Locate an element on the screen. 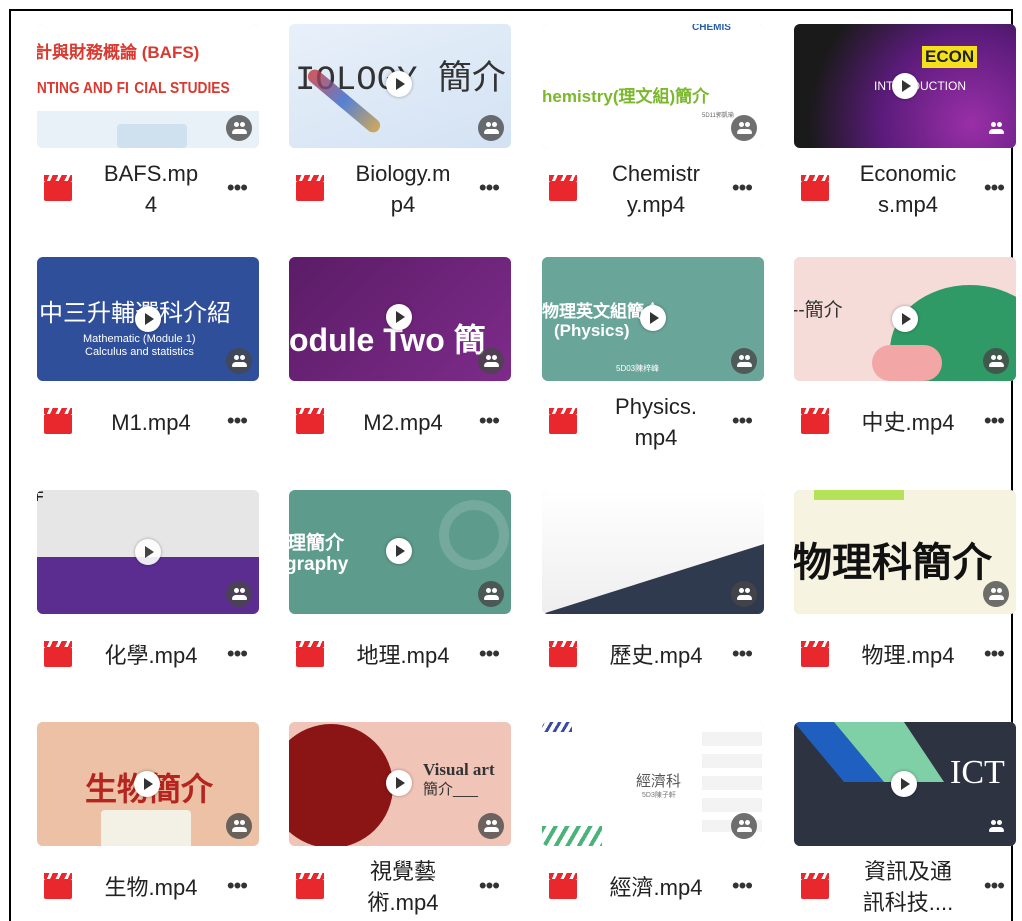 The height and width of the screenshot is (921, 1022). video-thumbnail: odule Two 簡 is located at coordinates (400, 319).